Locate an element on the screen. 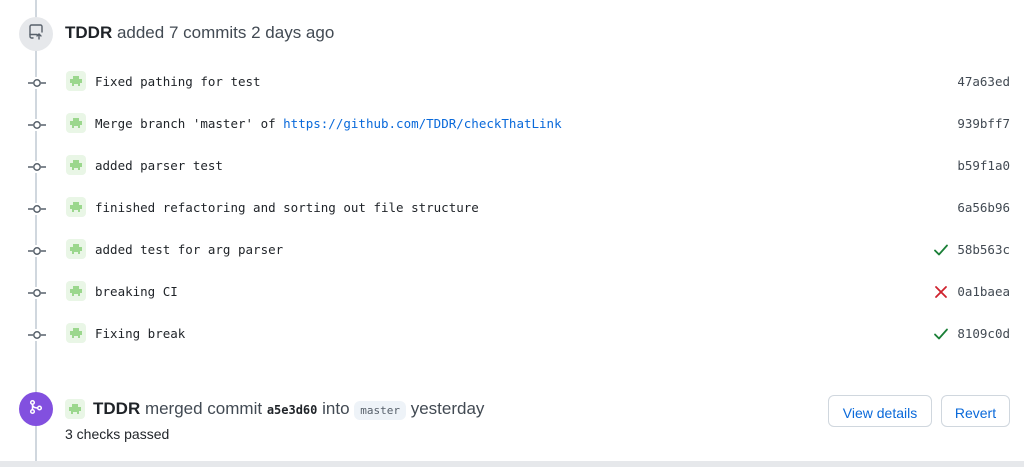 Image resolution: width=1024 pixels, height=467 pixels. revert-button: Revert is located at coordinates (975, 411).